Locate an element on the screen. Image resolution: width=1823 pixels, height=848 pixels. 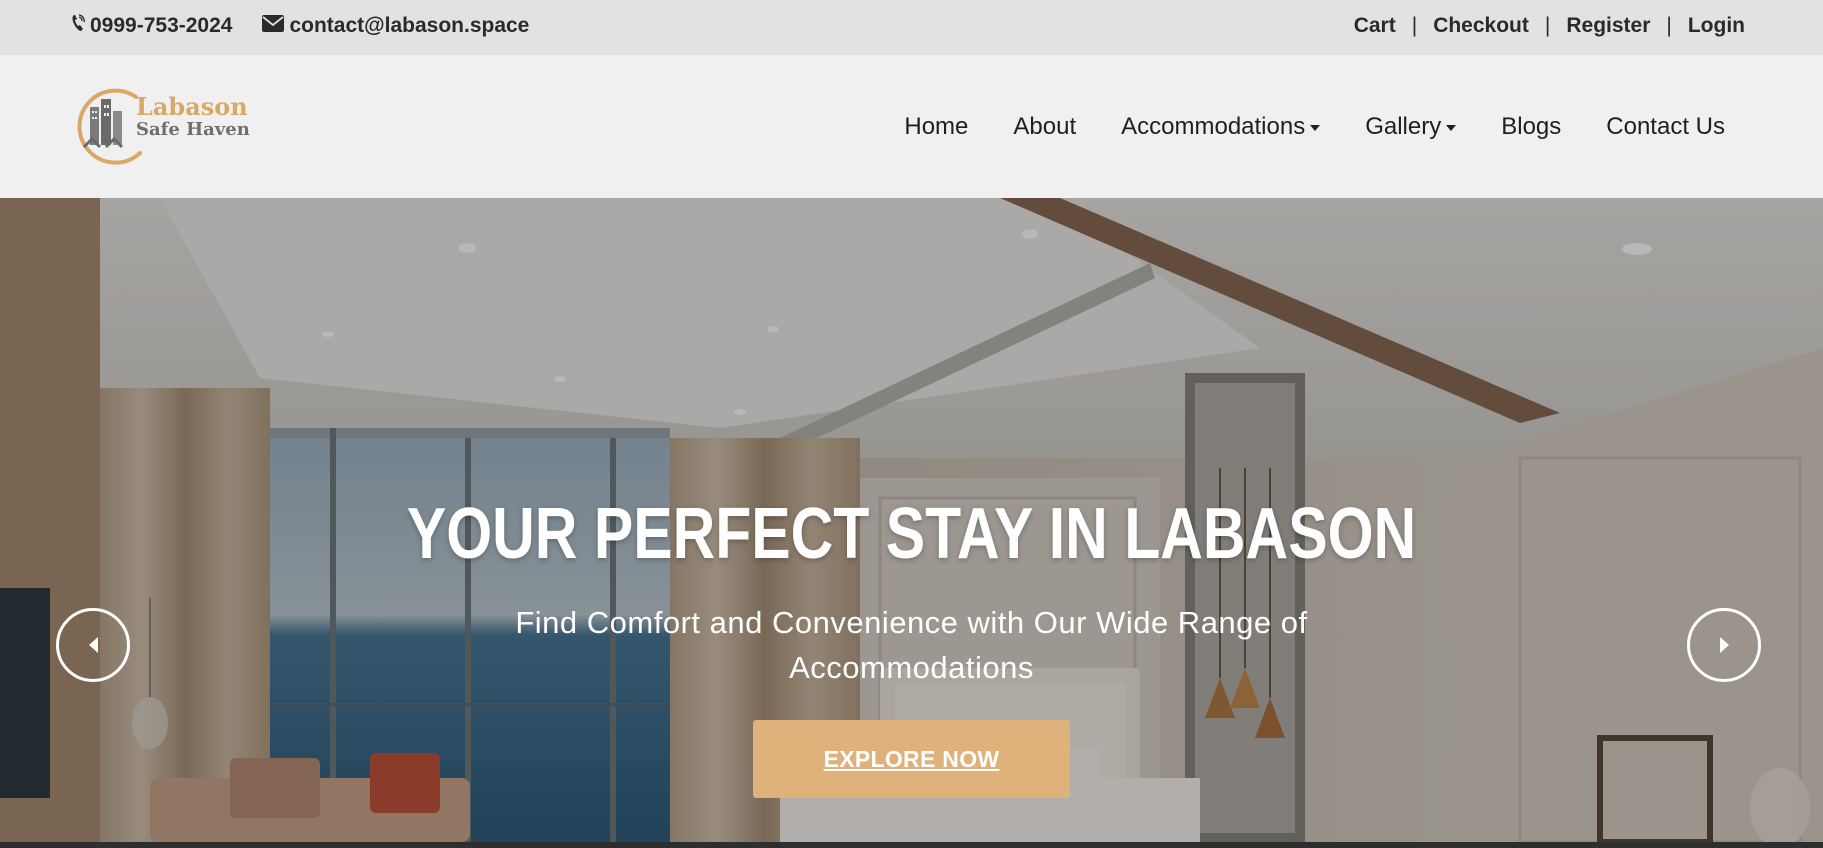
section-divider is located at coordinates (911, 845).